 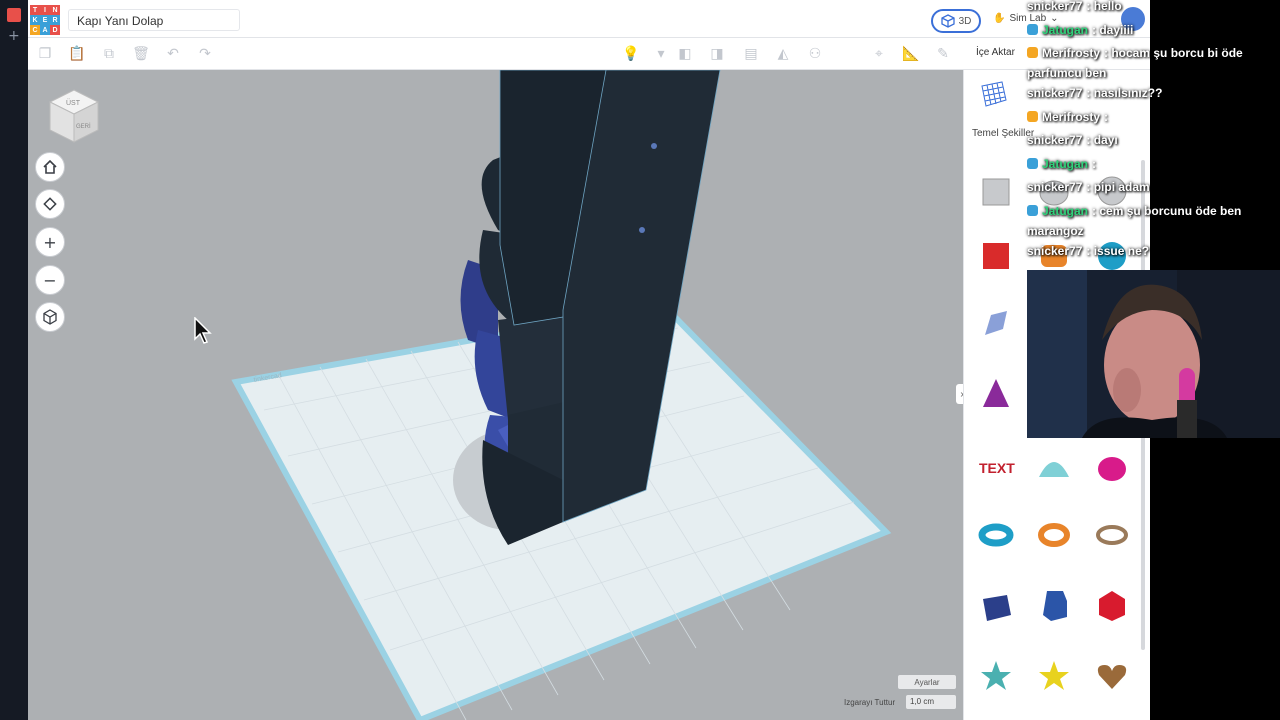 I want to click on logo-letter: E, so click(x=45, y=20).